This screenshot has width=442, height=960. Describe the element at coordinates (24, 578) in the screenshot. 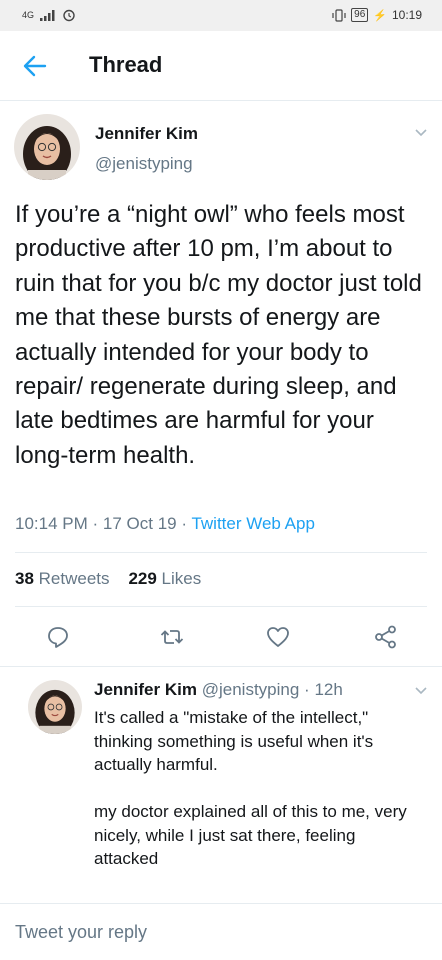

I see `retweet-count: 38` at that location.